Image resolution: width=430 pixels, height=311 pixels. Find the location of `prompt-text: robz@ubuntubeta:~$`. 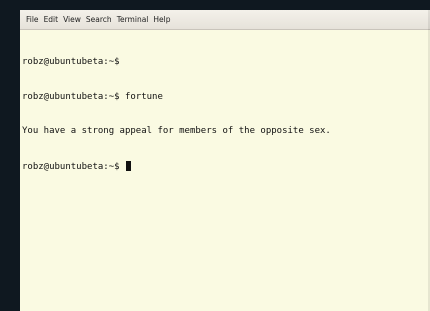

prompt-text: robz@ubuntubeta:~$ is located at coordinates (73, 166).